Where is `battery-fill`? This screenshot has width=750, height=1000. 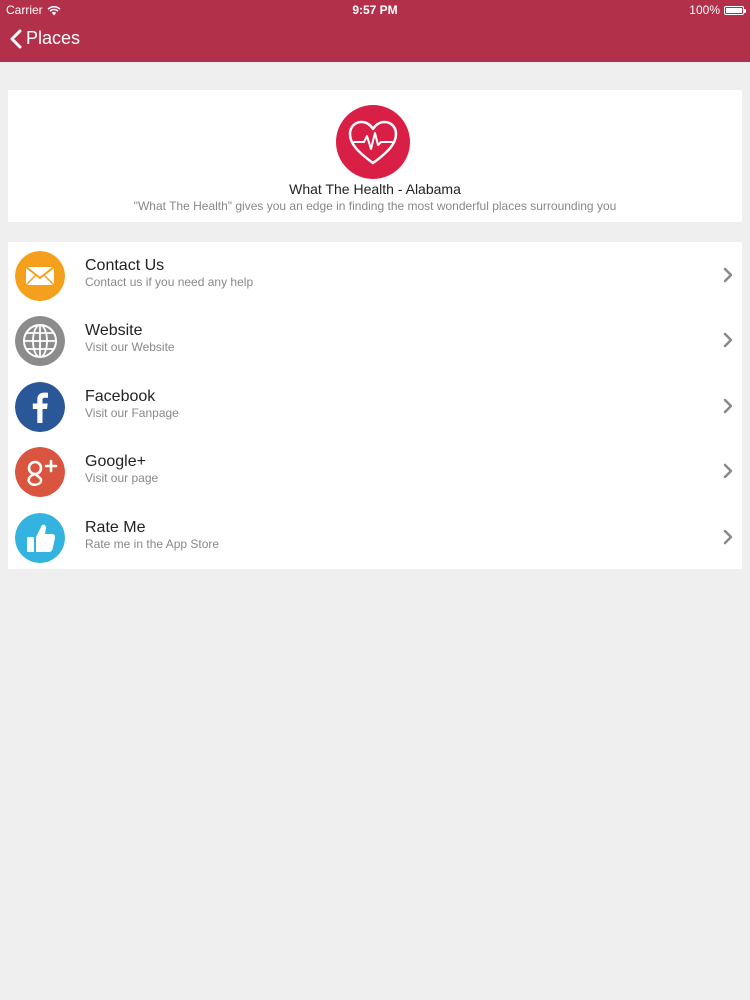 battery-fill is located at coordinates (734, 10).